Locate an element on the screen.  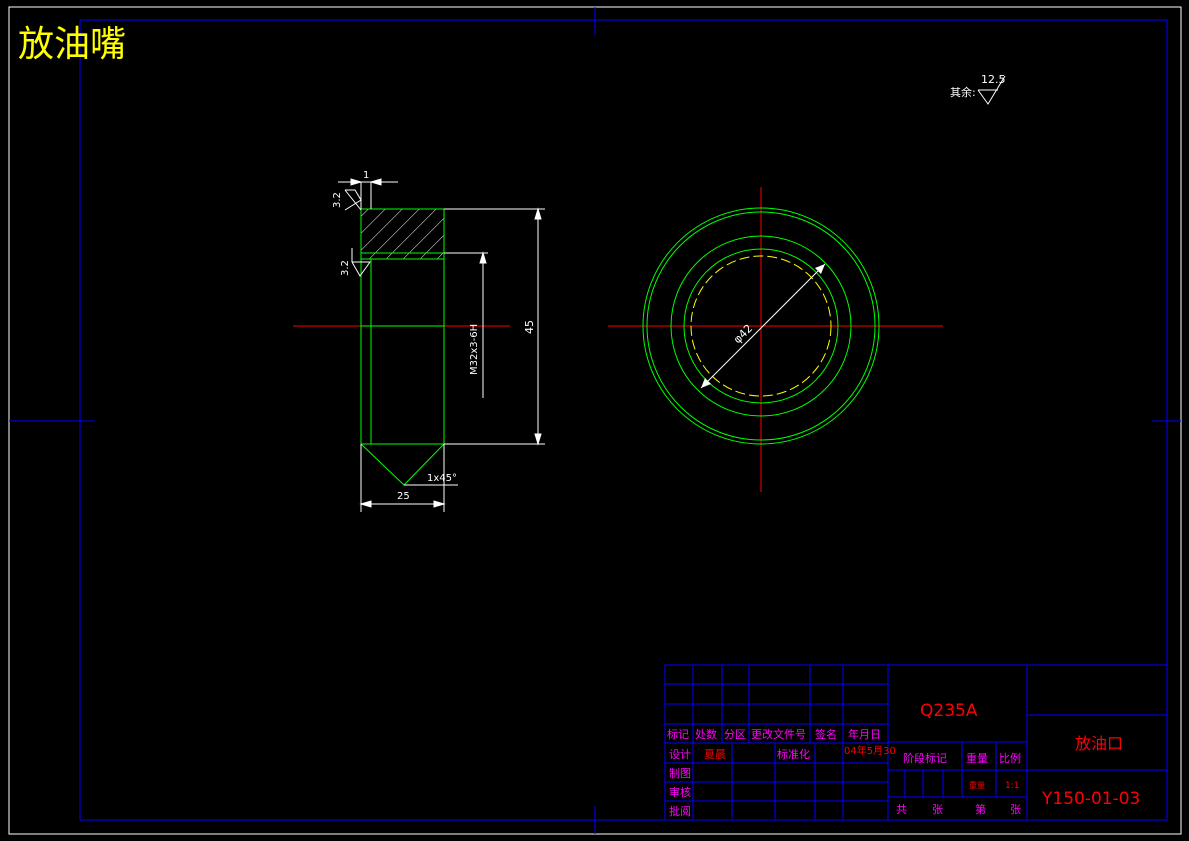
header-signature: 签名 is located at coordinates (826, 734).